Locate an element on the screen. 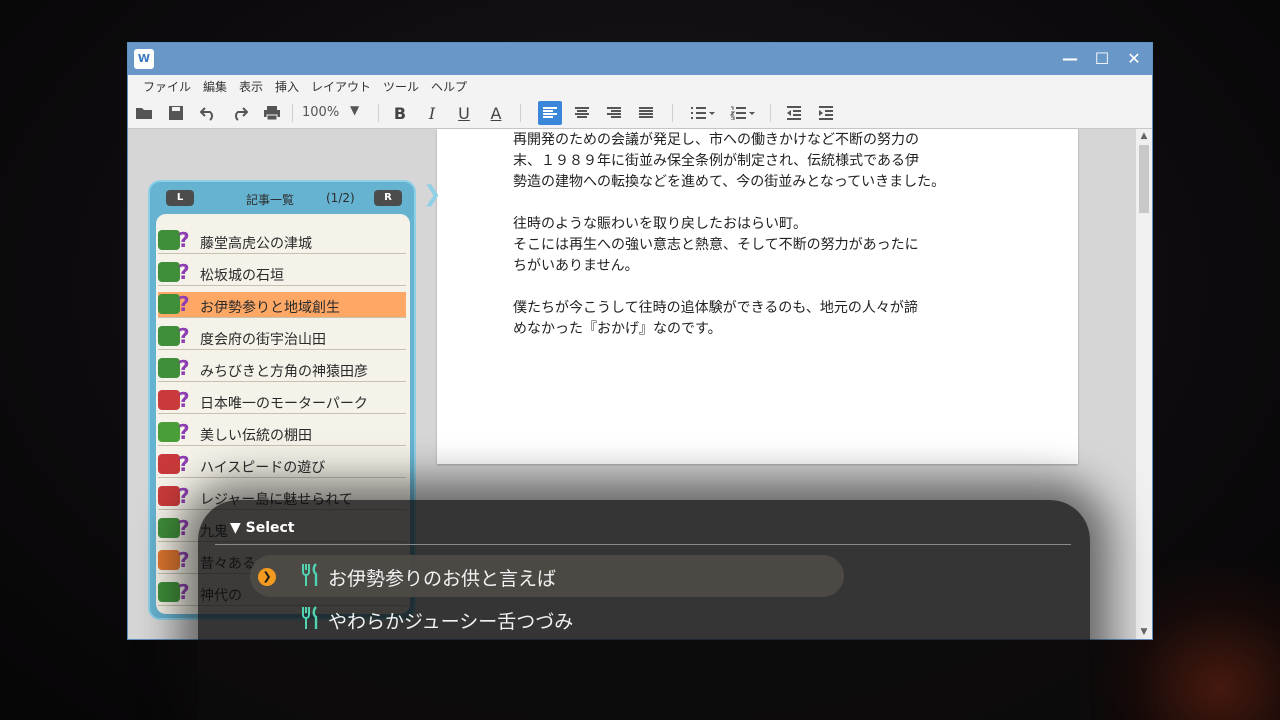 This screenshot has width=1280, height=720. bullet-list-icon is located at coordinates (703, 113).